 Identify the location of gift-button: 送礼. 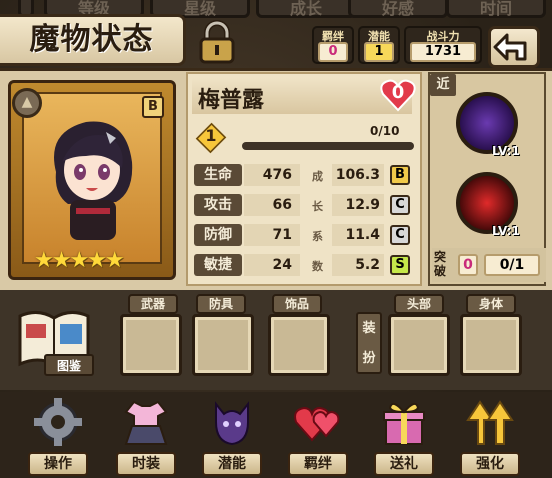
(404, 435).